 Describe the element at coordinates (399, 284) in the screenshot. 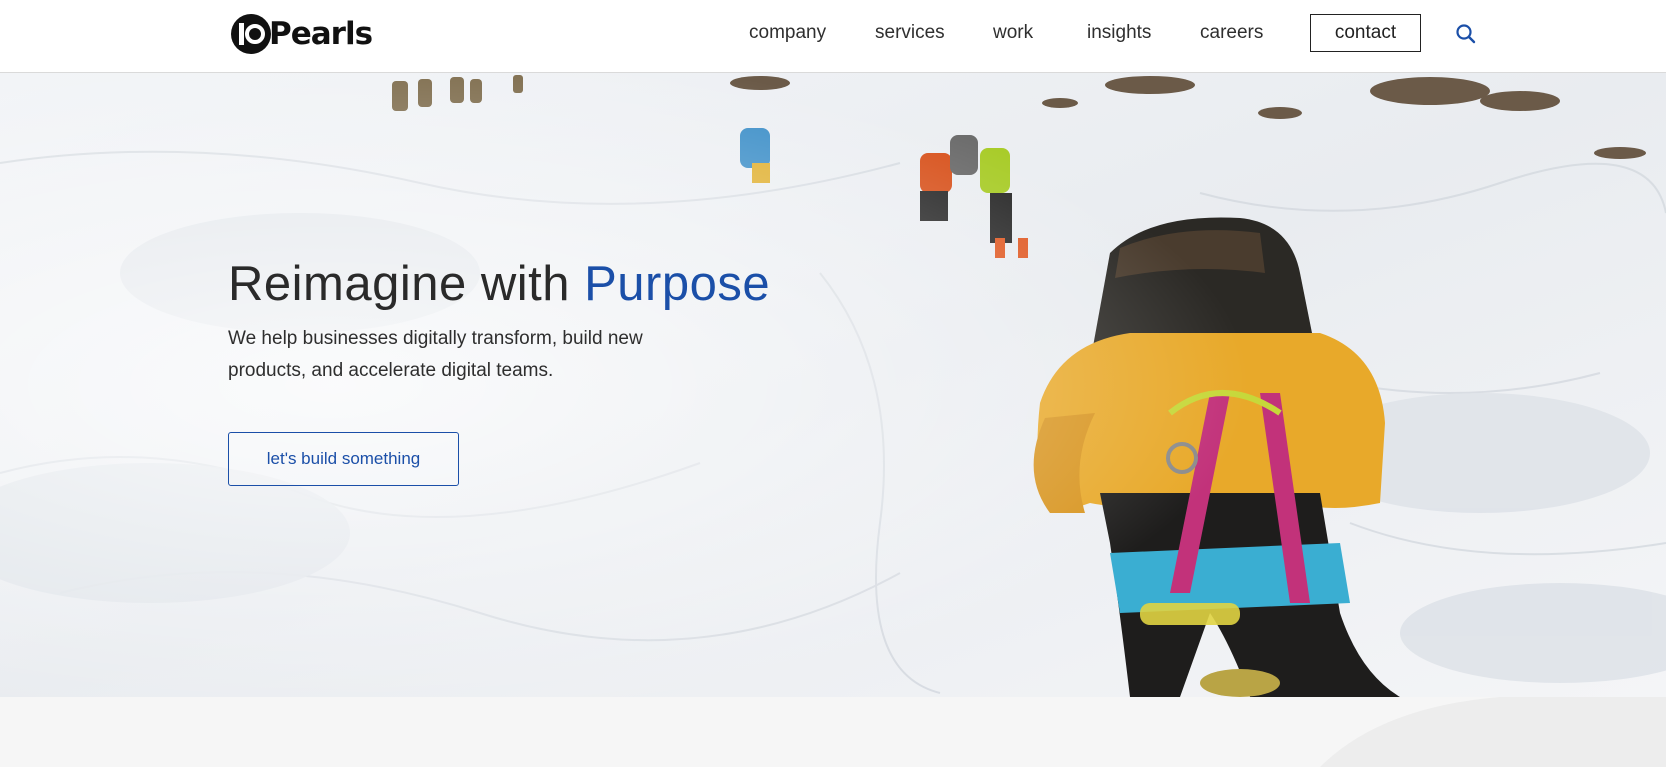

I see `hero-title-main: Reimagine with` at that location.